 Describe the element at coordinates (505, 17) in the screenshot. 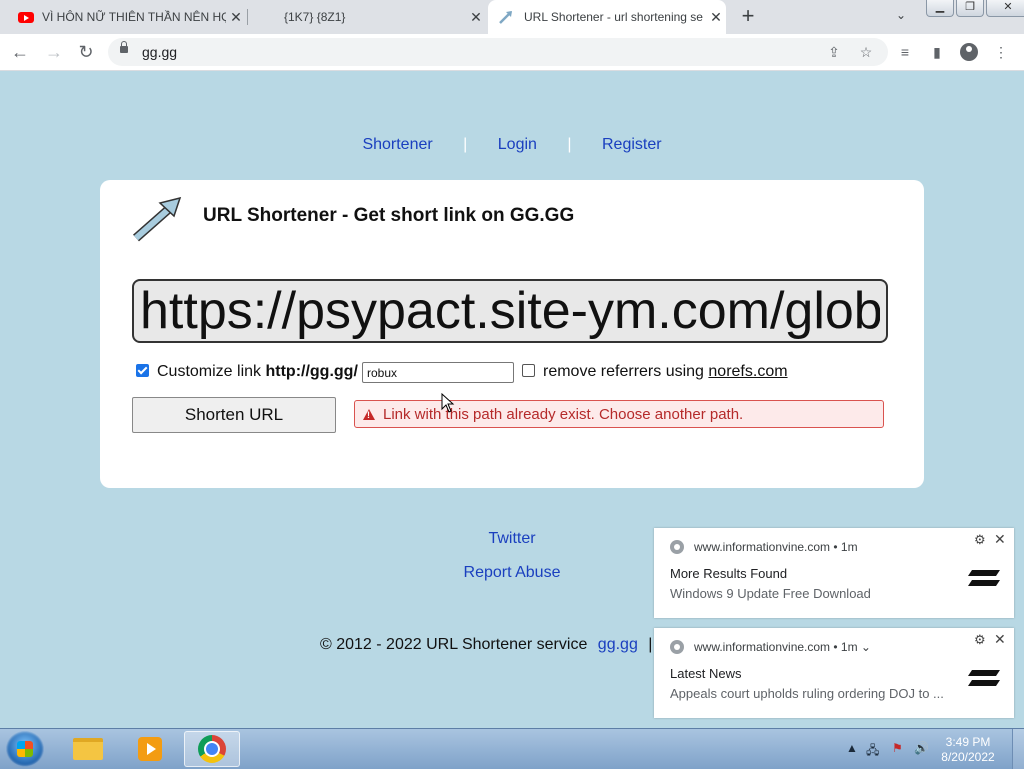

I see `arrow-favicon-icon` at that location.